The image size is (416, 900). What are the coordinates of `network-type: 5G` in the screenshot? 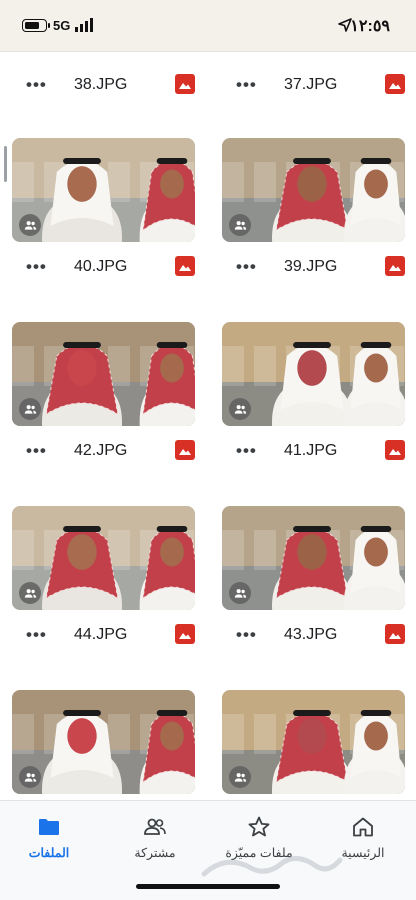 It's located at (62, 25).